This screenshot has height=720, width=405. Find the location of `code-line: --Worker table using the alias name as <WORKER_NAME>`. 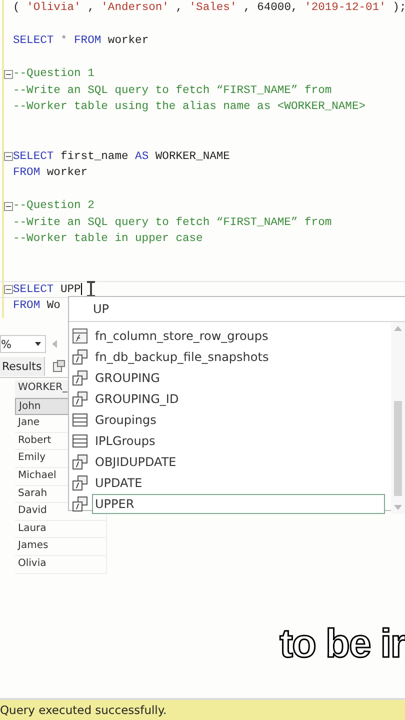

code-line: --Worker table using the alias name as <WORKER_NAME> is located at coordinates (189, 107).